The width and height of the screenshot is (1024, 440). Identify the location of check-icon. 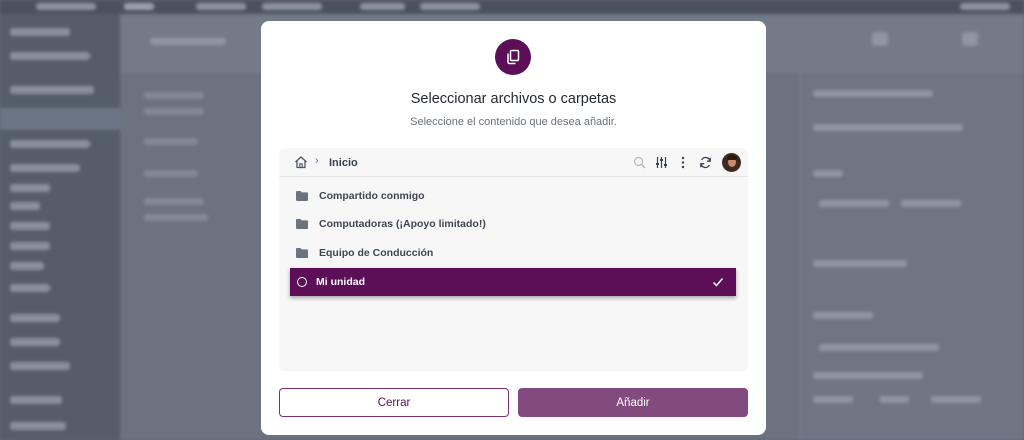
(718, 282).